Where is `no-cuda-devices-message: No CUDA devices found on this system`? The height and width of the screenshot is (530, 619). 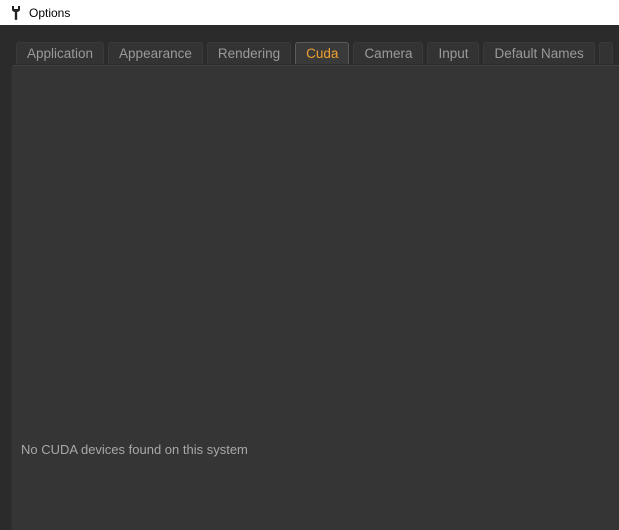 no-cuda-devices-message: No CUDA devices found on this system is located at coordinates (134, 449).